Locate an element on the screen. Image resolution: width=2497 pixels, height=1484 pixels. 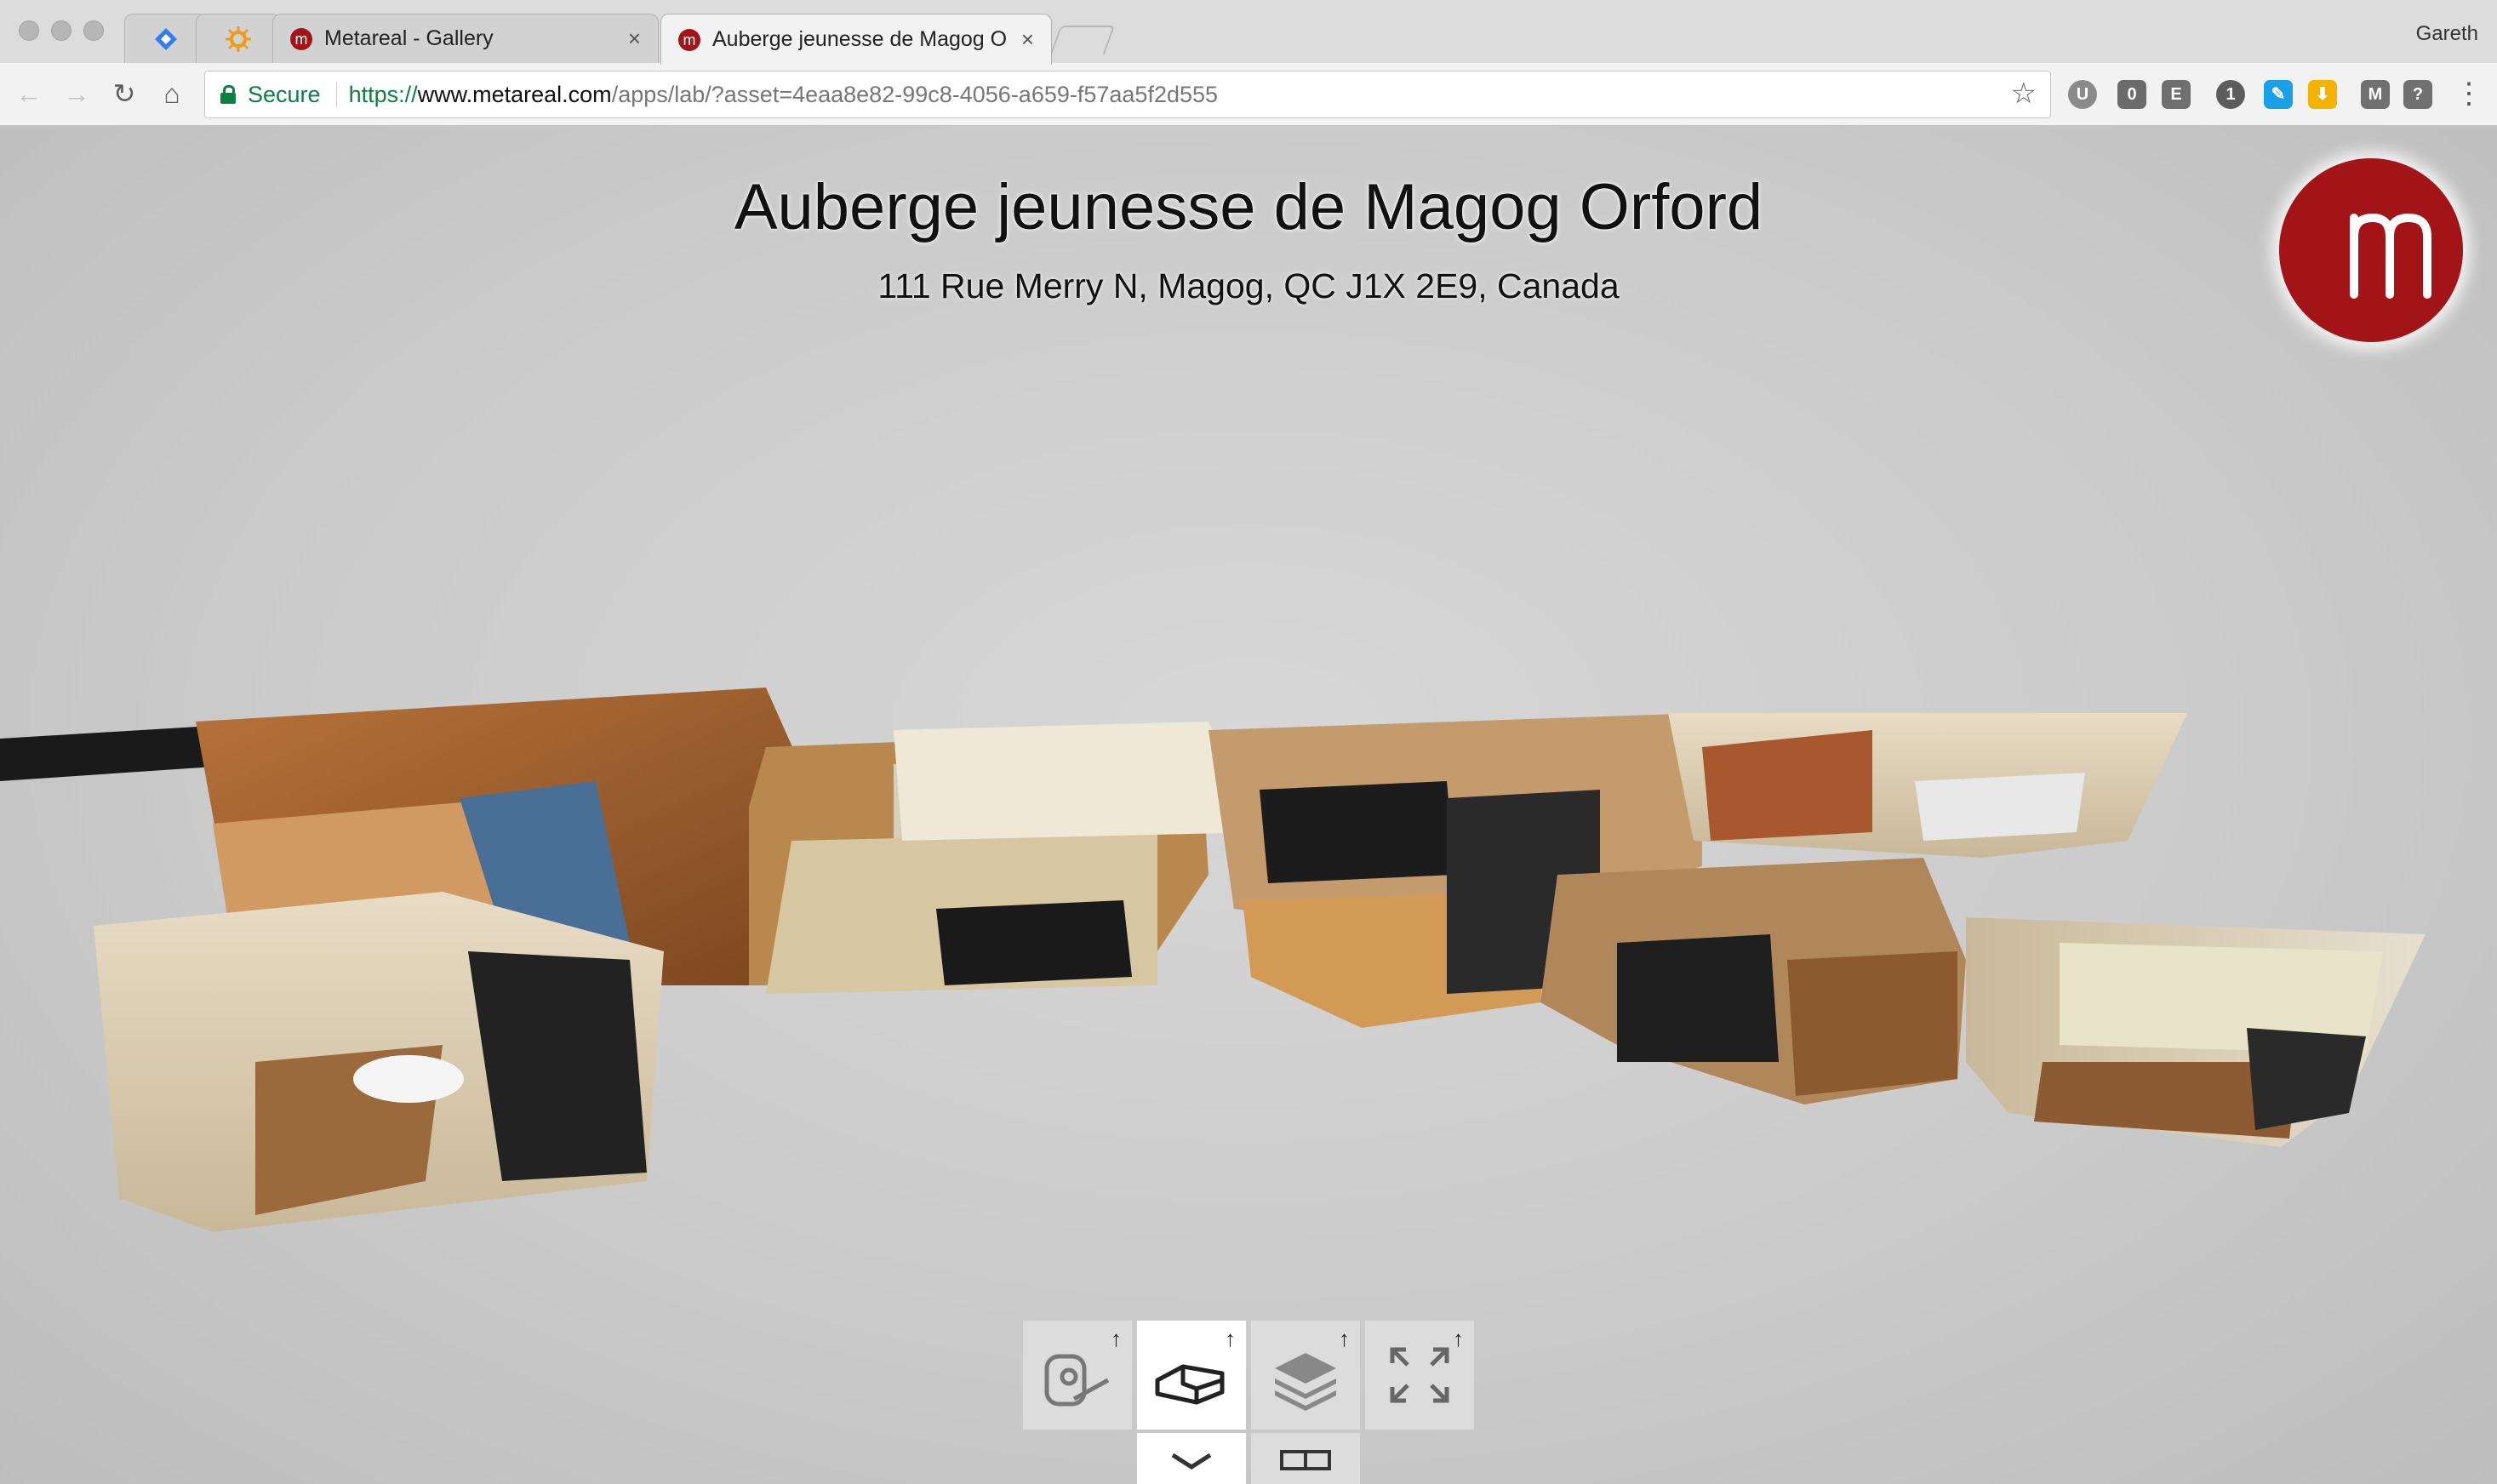
tab-metareal-gallery: m Metareal - Gallery × is located at coordinates (465, 38).